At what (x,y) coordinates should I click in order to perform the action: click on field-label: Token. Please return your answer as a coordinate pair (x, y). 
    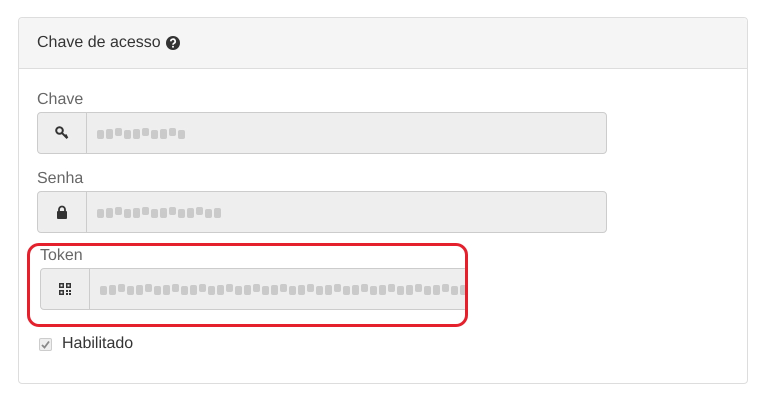
    Looking at the image, I should click on (62, 256).